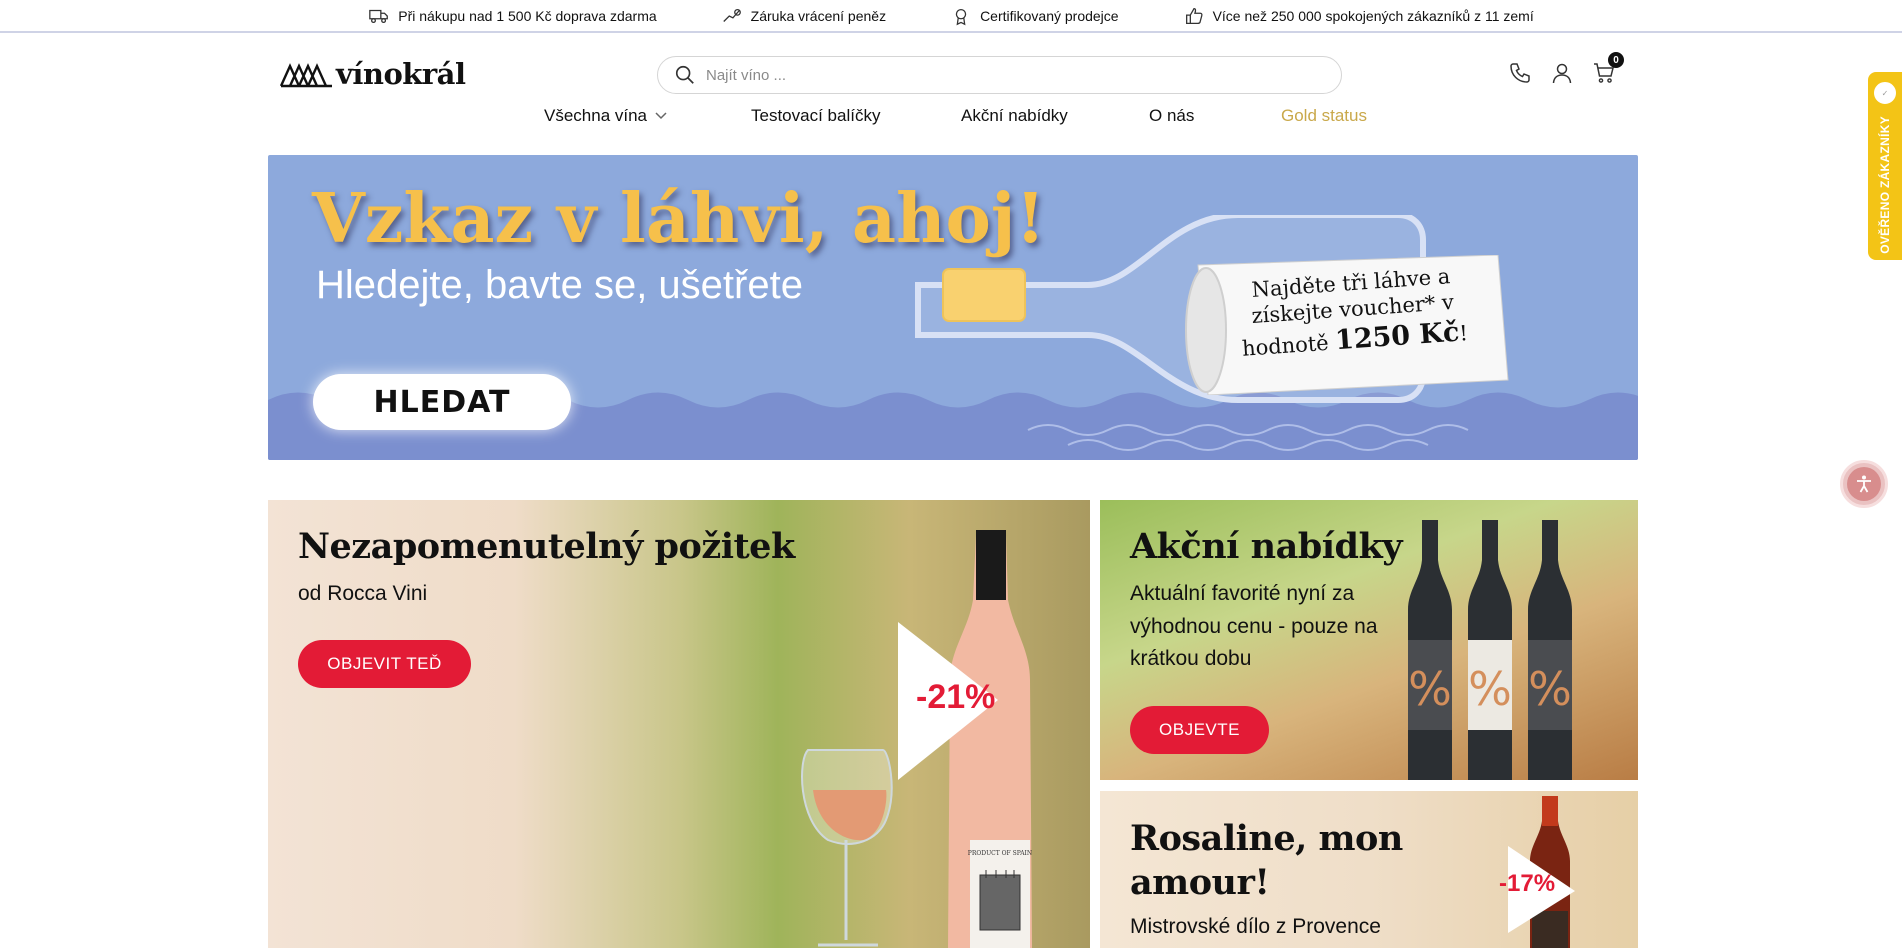 The height and width of the screenshot is (948, 1902). Describe the element at coordinates (527, 15) in the screenshot. I see `topbar-item-label: Při nákupu nad 1 500 Kč doprava zdarma` at that location.